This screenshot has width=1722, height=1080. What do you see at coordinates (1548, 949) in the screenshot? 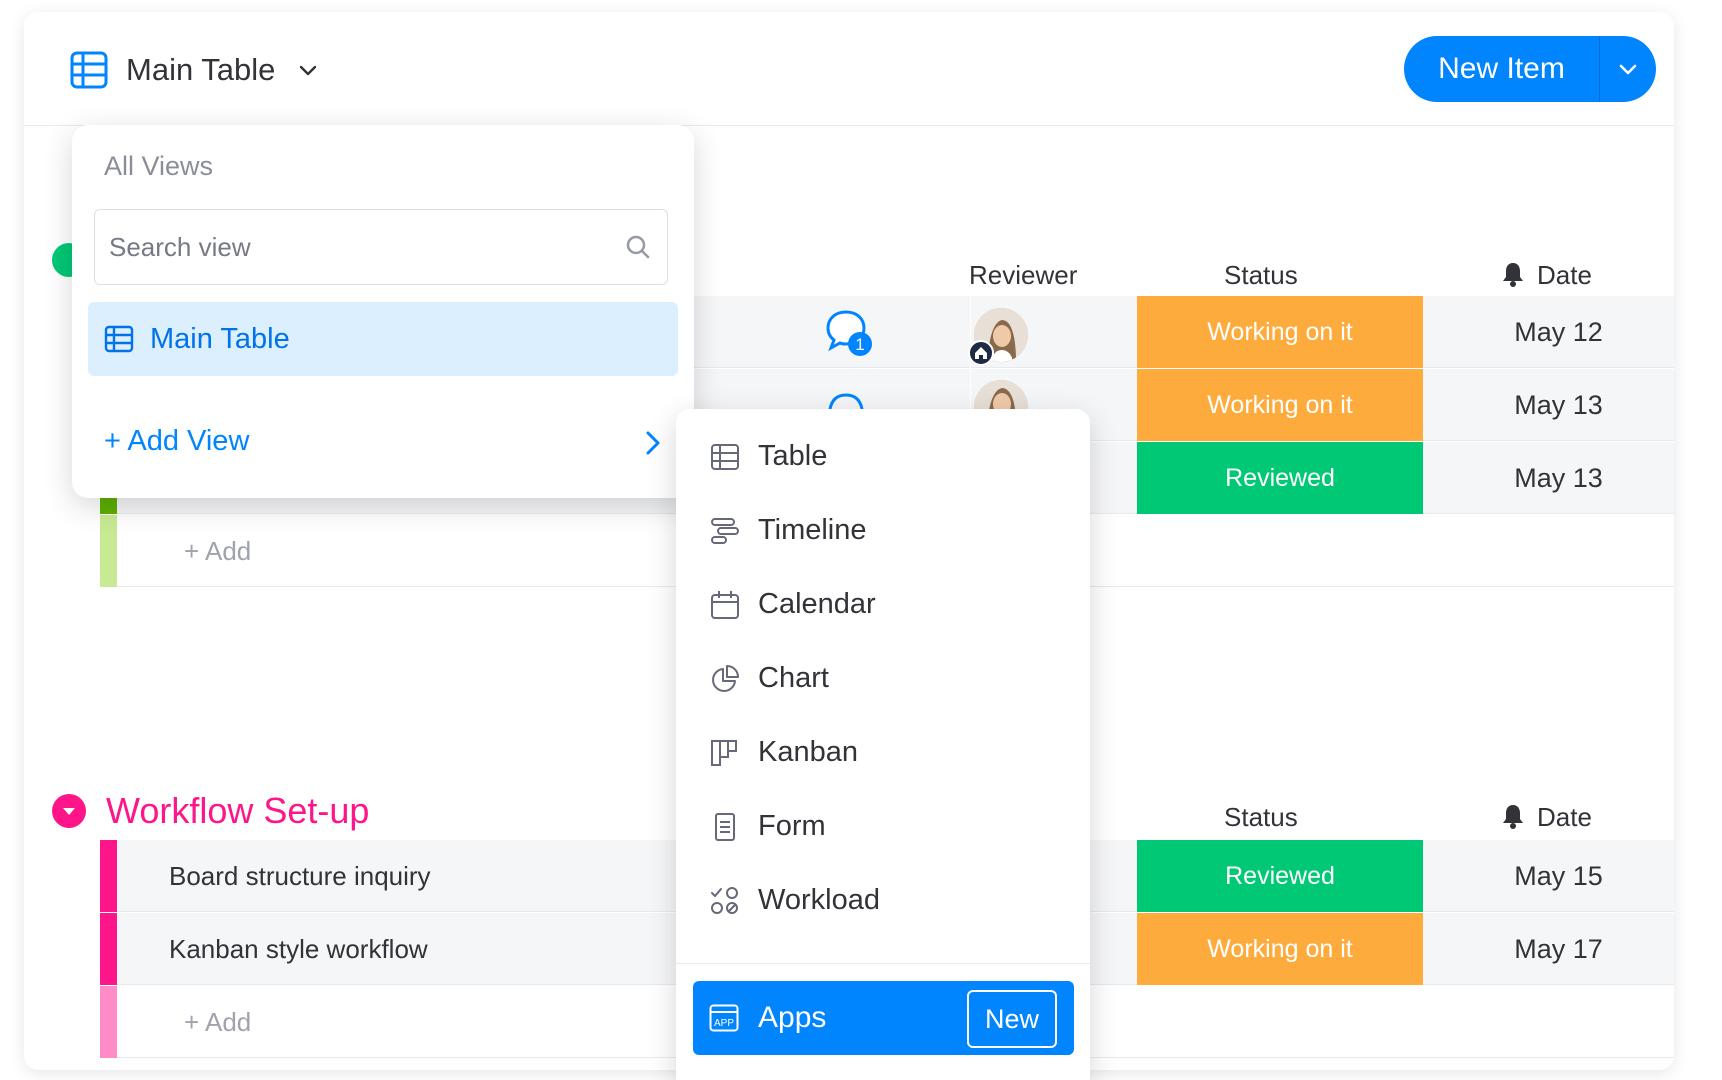
I see `date-cell: May 17` at bounding box center [1548, 949].